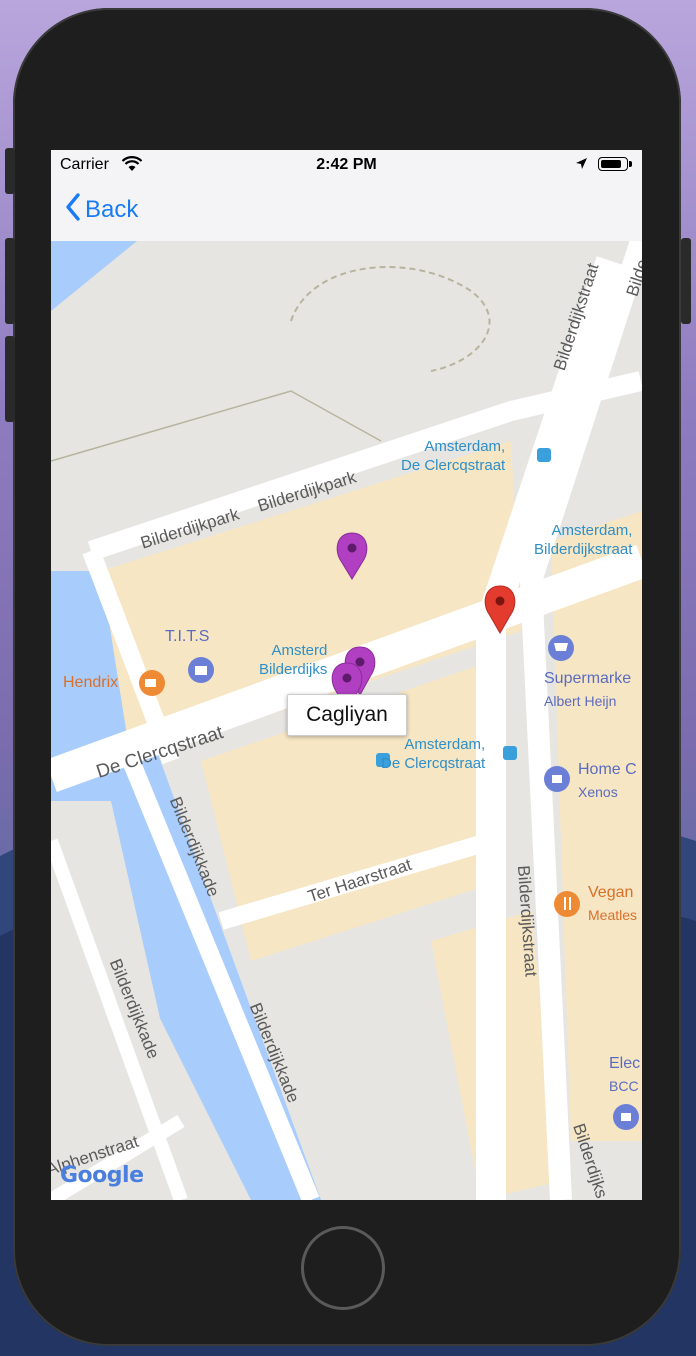 The height and width of the screenshot is (1356, 696). I want to click on transit-label-4: Amsterdam, De Clercqstraat, so click(433, 754).